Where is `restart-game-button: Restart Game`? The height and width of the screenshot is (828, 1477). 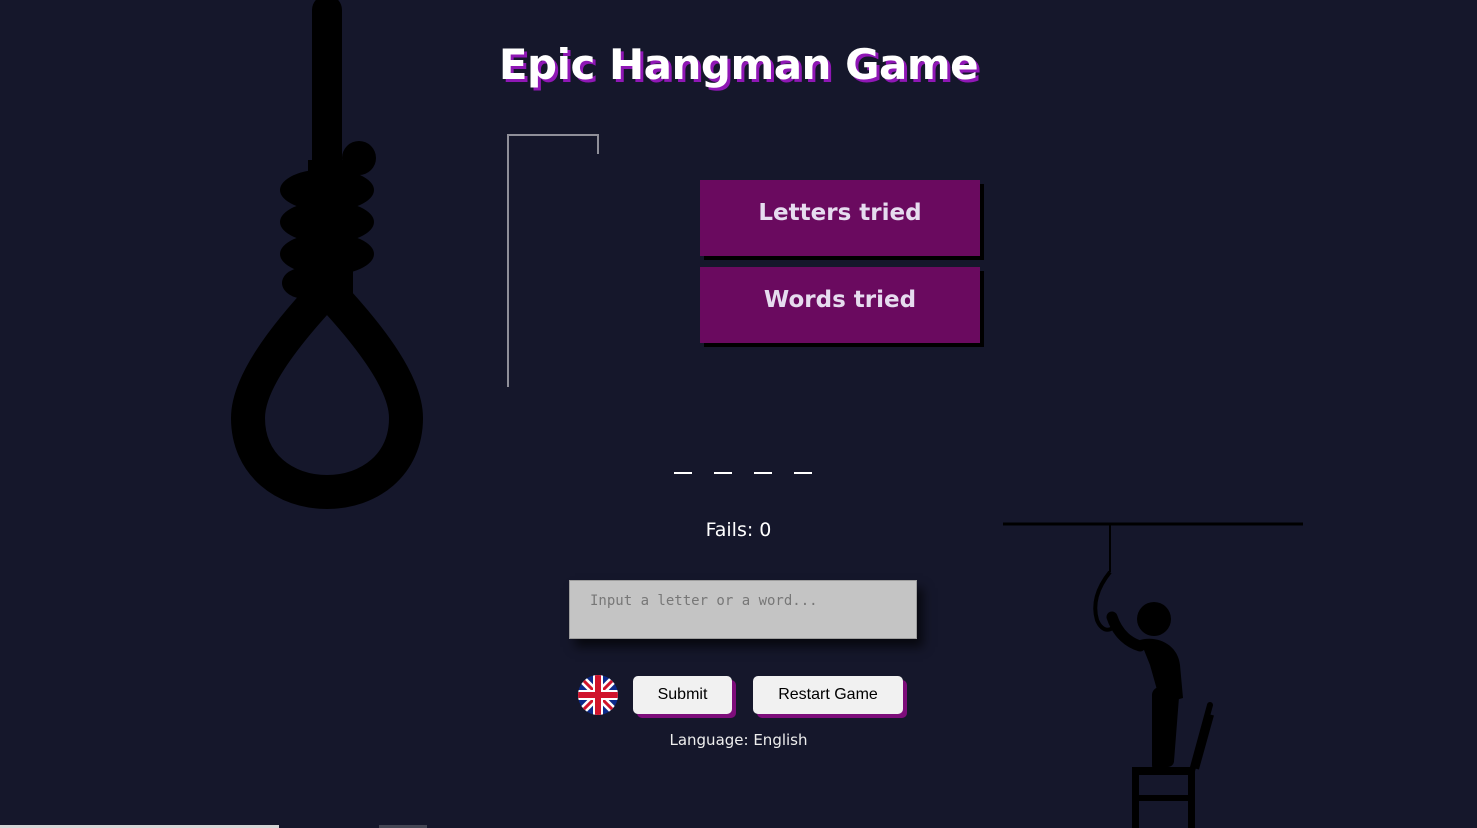 restart-game-button: Restart Game is located at coordinates (828, 695).